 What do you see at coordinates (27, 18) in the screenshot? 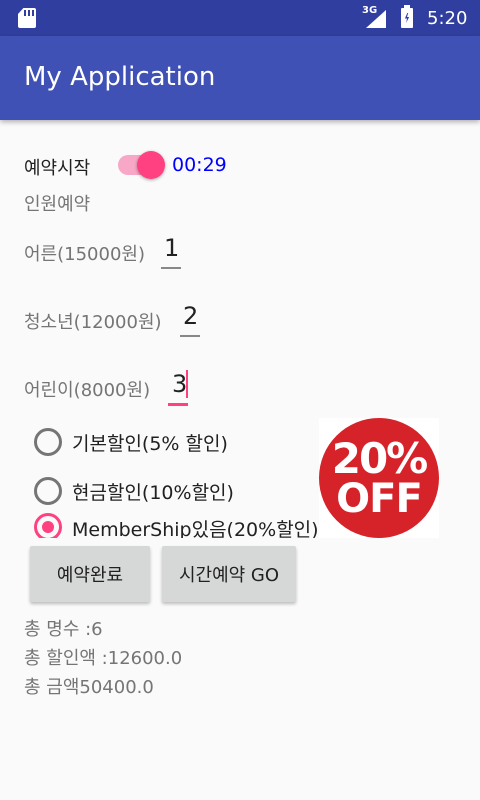
I see `sd-card-icon` at bounding box center [27, 18].